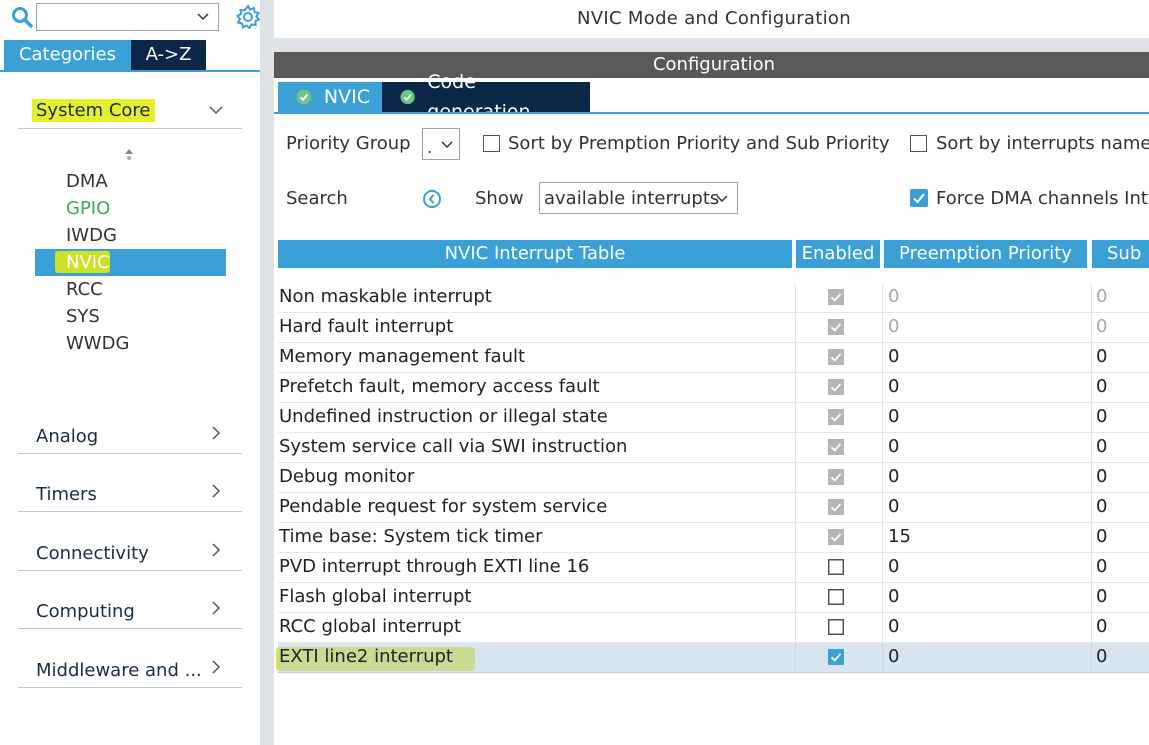 The image size is (1149, 745). I want to click on group-system-core: System Core, so click(130, 109).